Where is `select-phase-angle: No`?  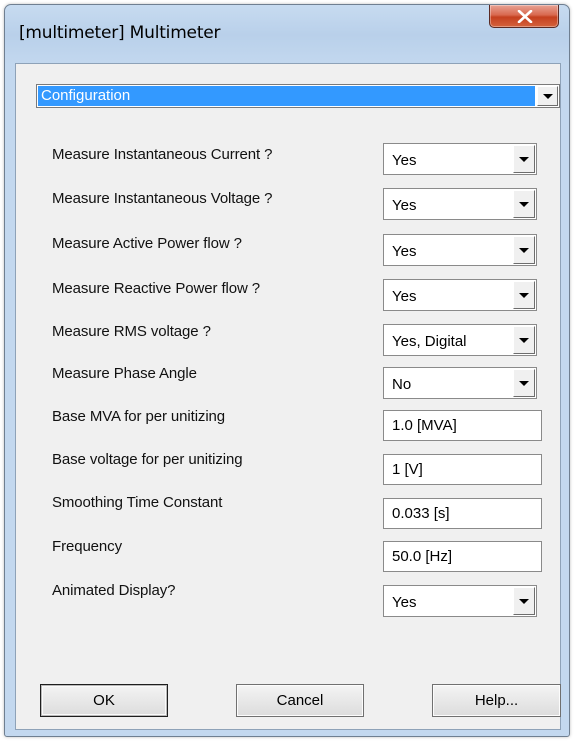
select-phase-angle: No is located at coordinates (460, 383).